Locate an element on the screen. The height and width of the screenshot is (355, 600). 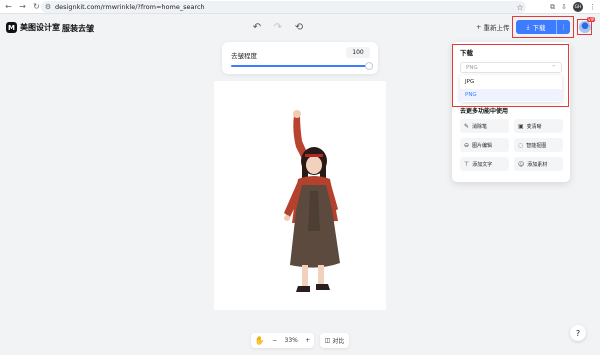
zoom-level: 33% is located at coordinates (291, 340).